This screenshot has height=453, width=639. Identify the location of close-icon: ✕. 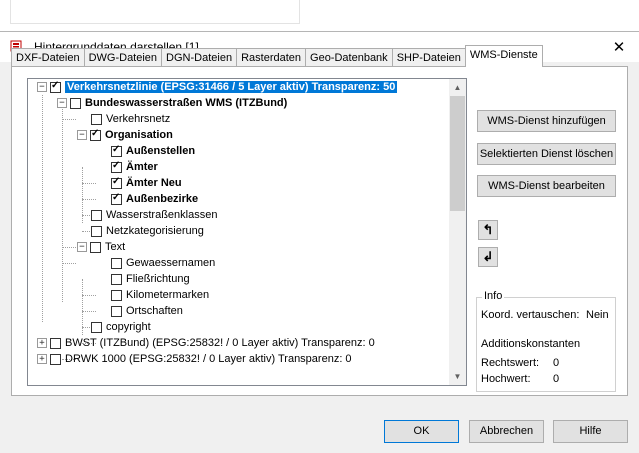
(619, 47).